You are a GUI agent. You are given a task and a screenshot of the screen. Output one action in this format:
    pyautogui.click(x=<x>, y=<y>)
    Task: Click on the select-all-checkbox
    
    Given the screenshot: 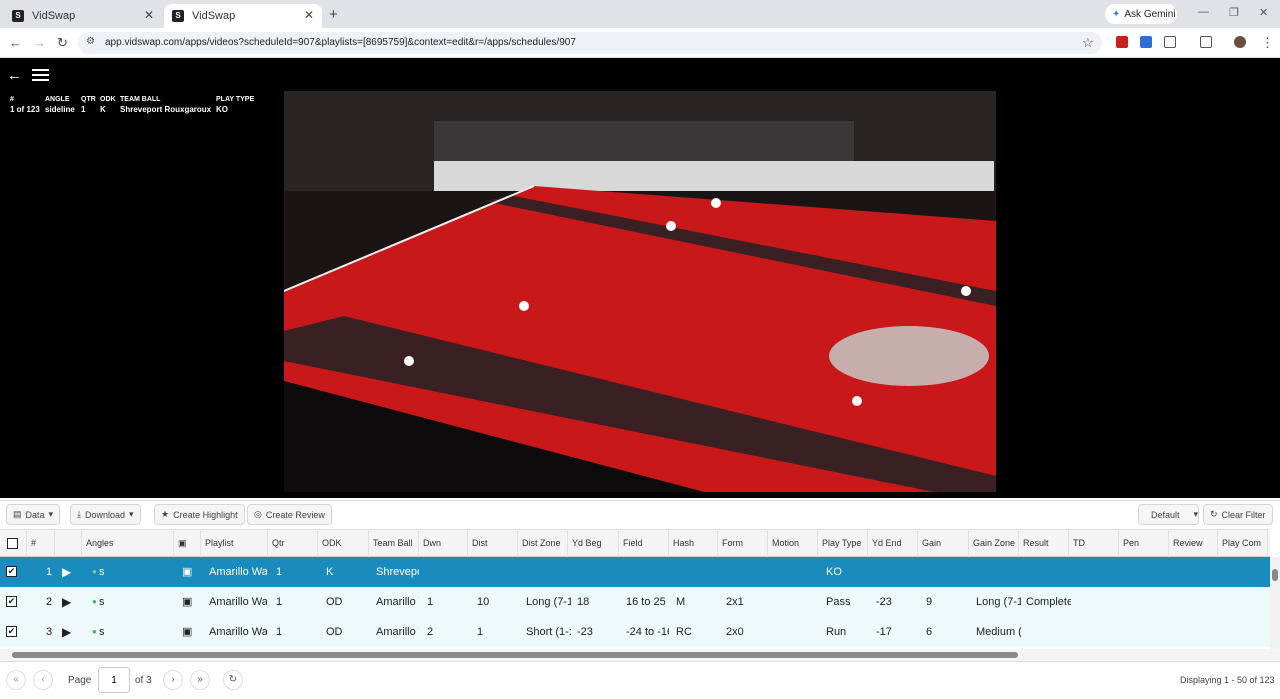 What is the action you would take?
    pyautogui.click(x=12, y=543)
    